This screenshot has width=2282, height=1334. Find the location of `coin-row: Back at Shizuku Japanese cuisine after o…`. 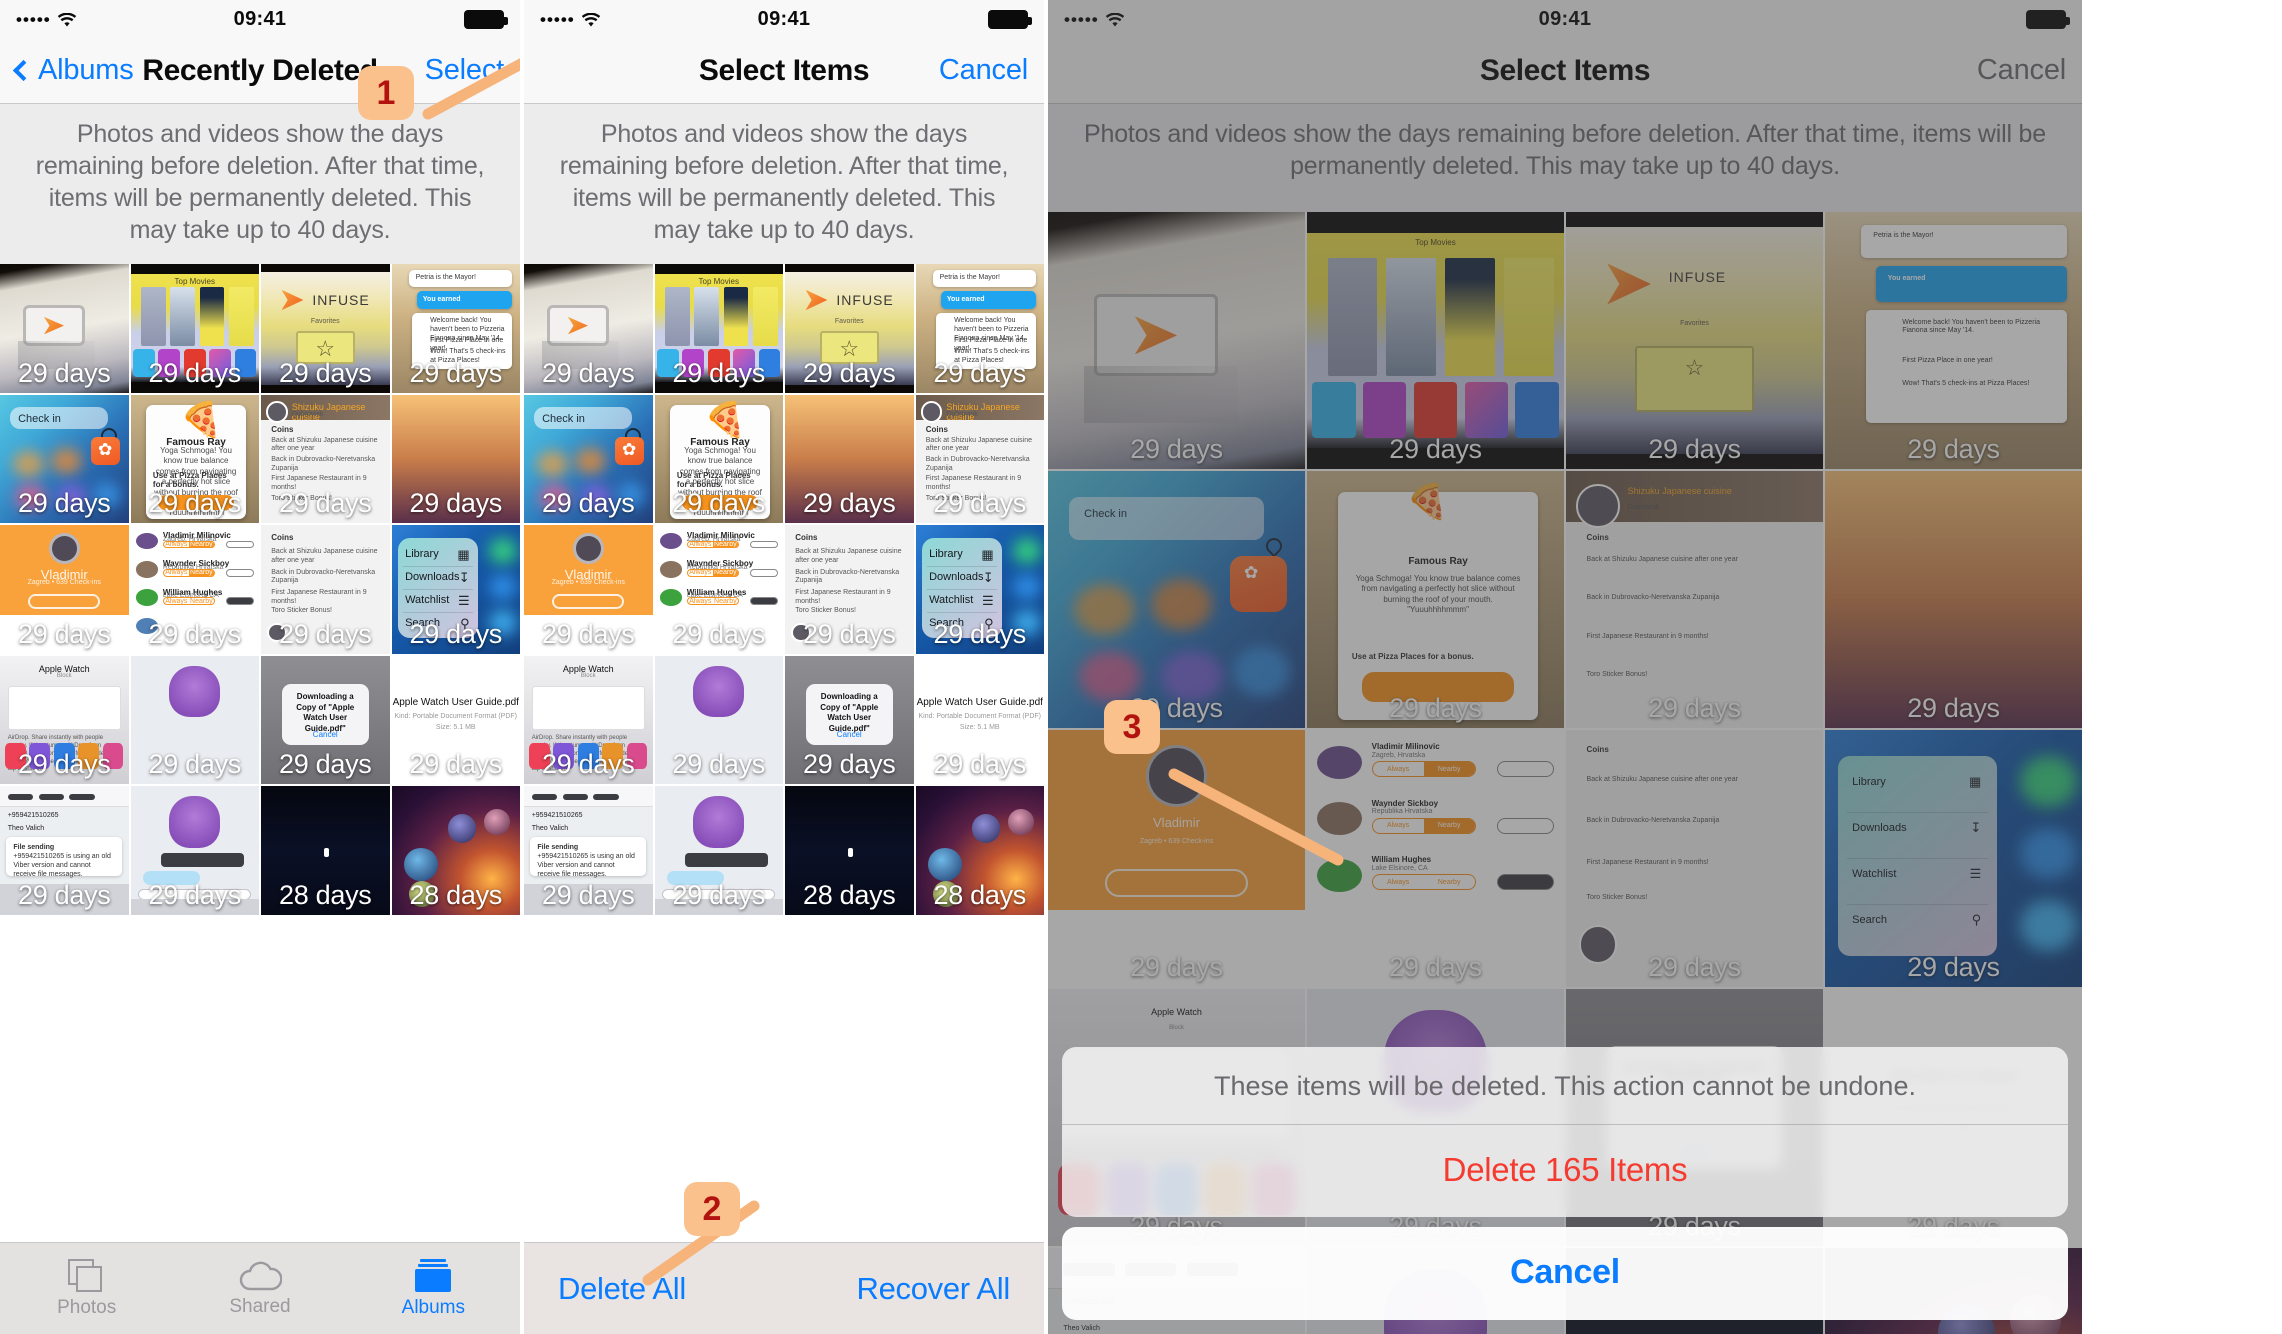

coin-row: Back at Shizuku Japanese cuisine after o… is located at coordinates (324, 444).